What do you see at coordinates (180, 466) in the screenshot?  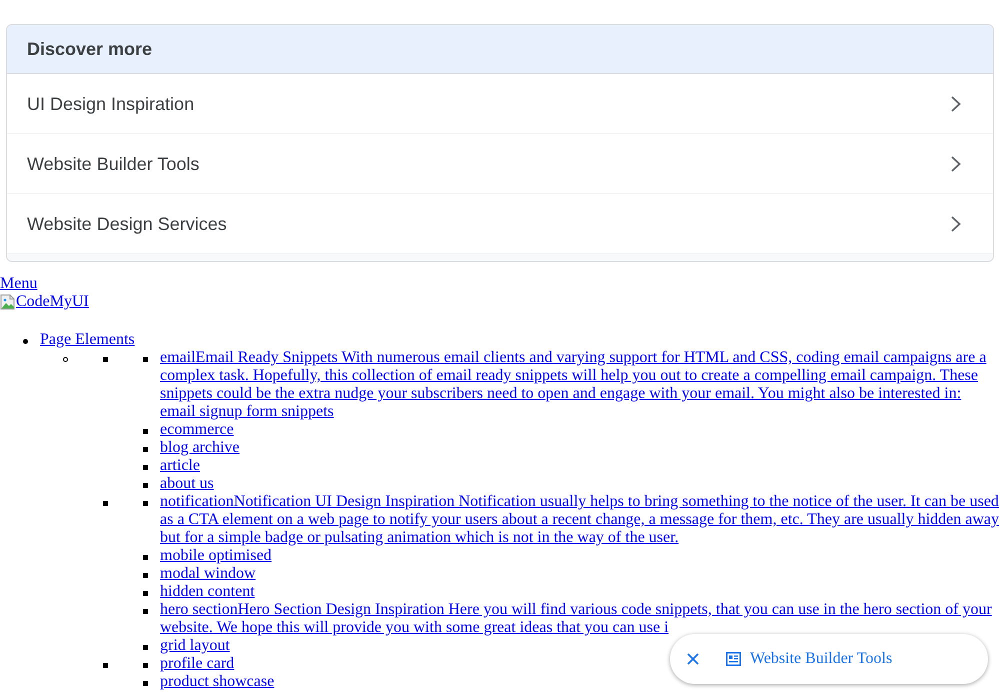 I see `nav-link: article` at bounding box center [180, 466].